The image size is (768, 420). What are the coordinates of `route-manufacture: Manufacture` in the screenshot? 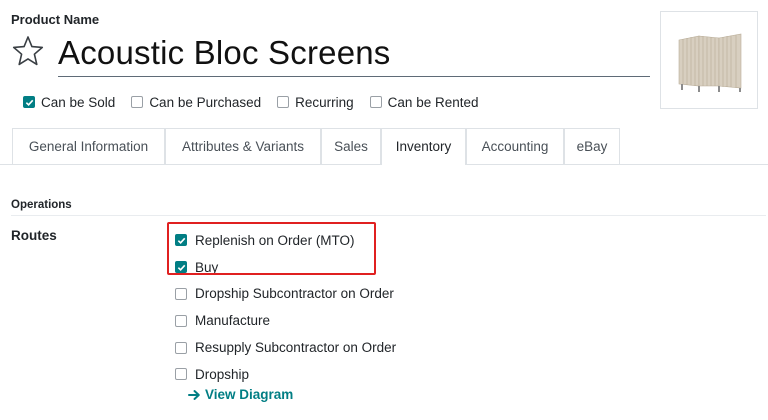 It's located at (285, 320).